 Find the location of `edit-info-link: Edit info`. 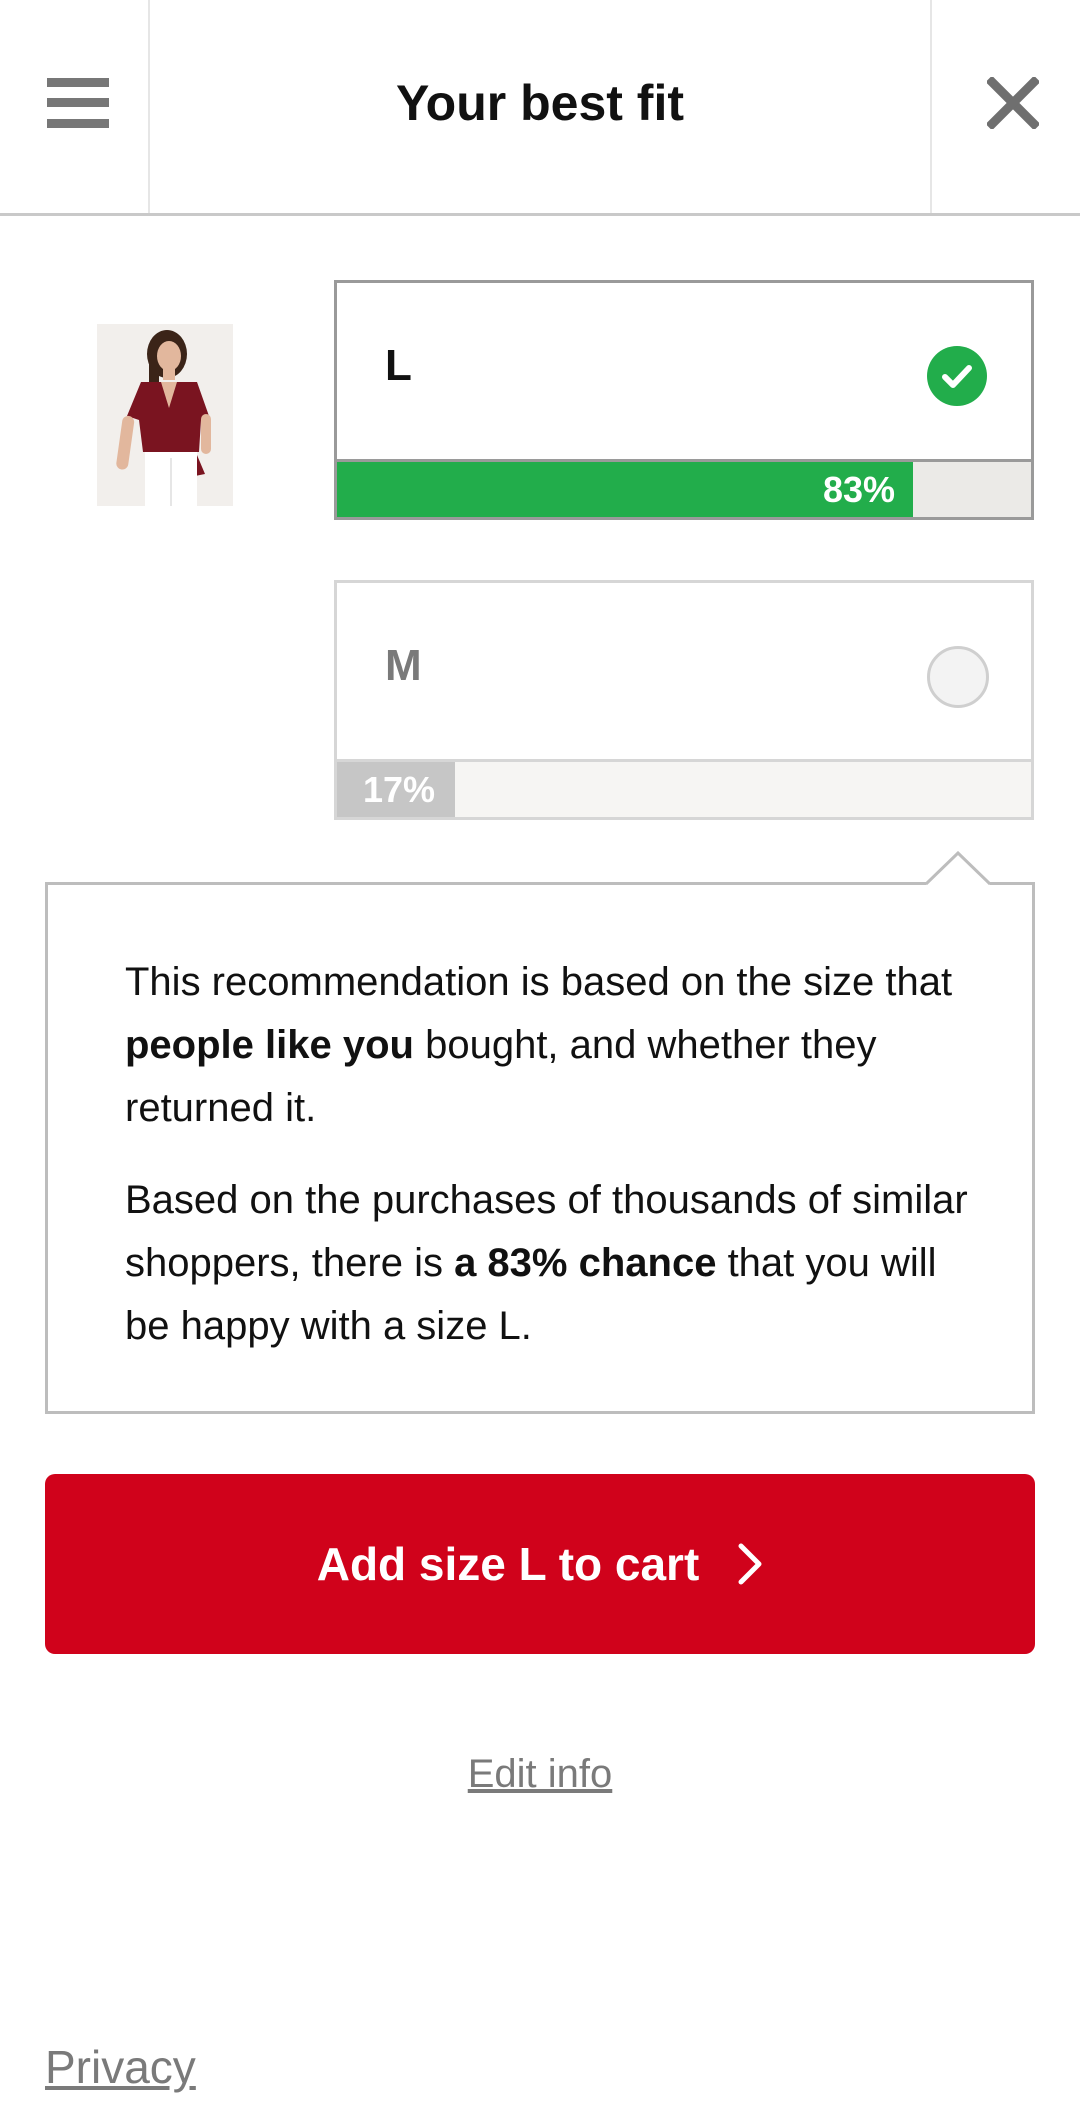

edit-info-link: Edit info is located at coordinates (540, 1774).